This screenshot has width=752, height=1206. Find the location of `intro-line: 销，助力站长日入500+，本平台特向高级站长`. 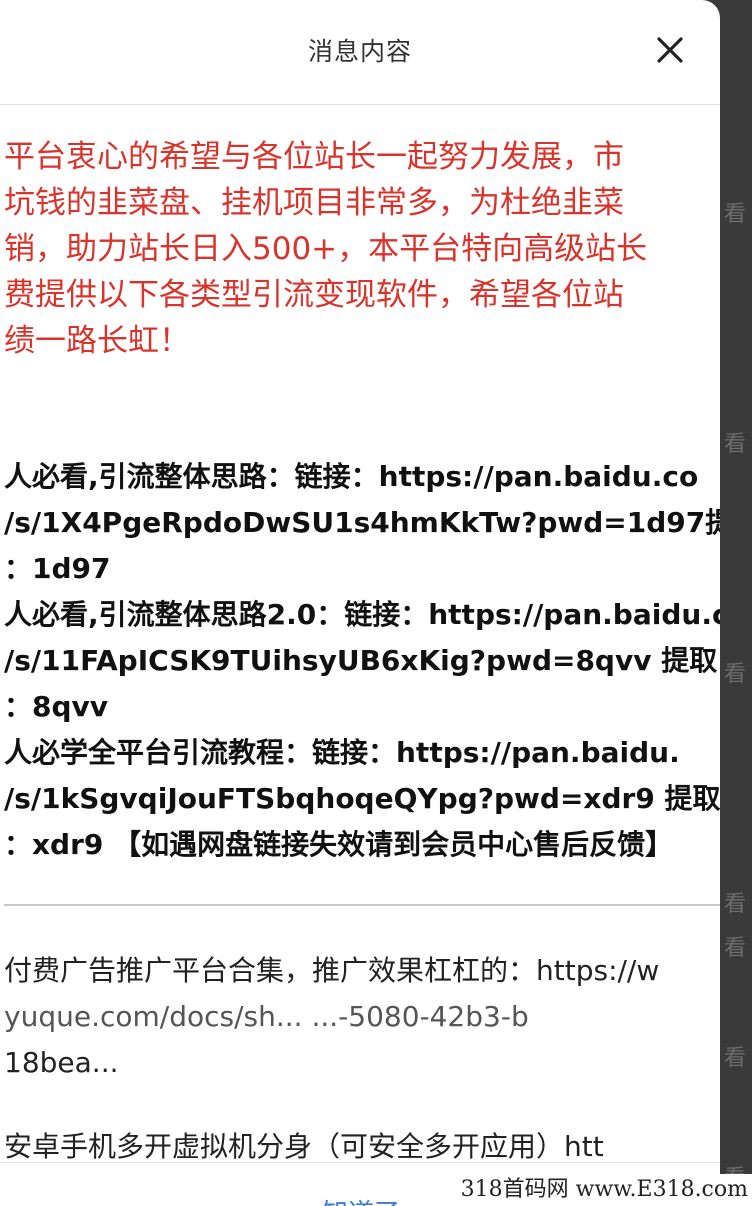

intro-line: 销，助力站长日入500+，本平台特向高级站长 is located at coordinates (326, 249).